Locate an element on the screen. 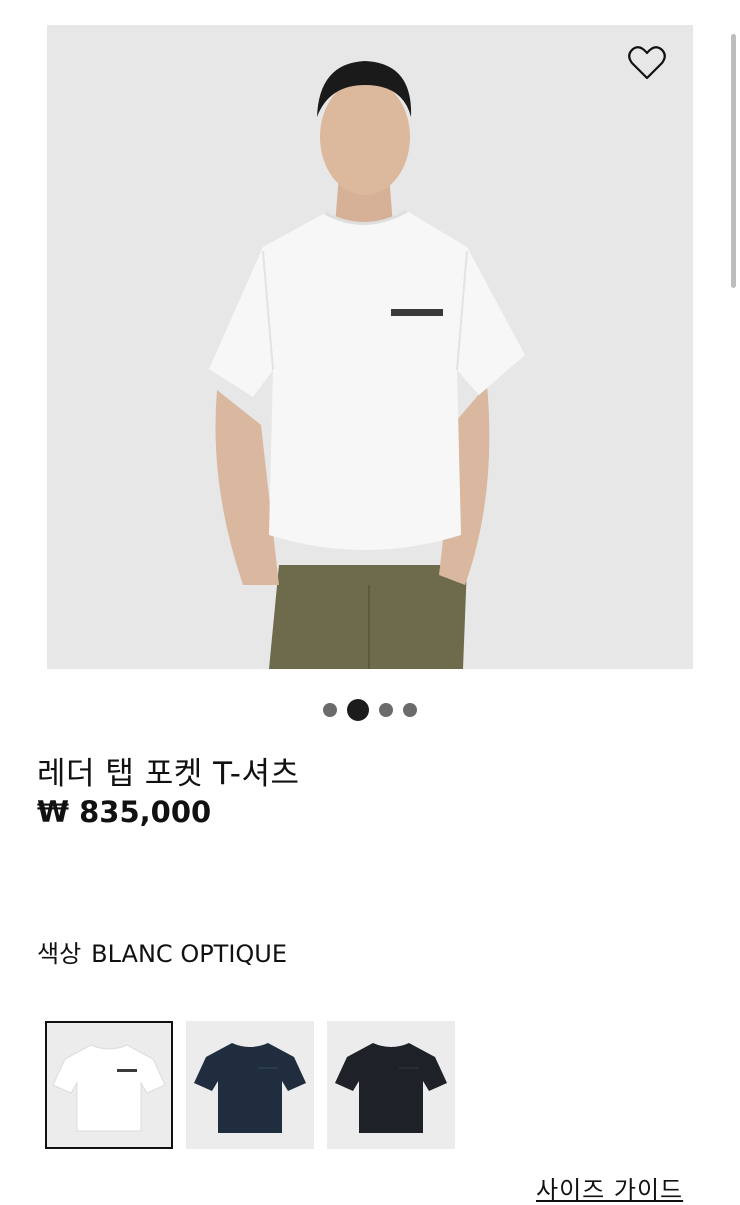 The image size is (740, 1205). color-label: 색상 is located at coordinates (59, 954).